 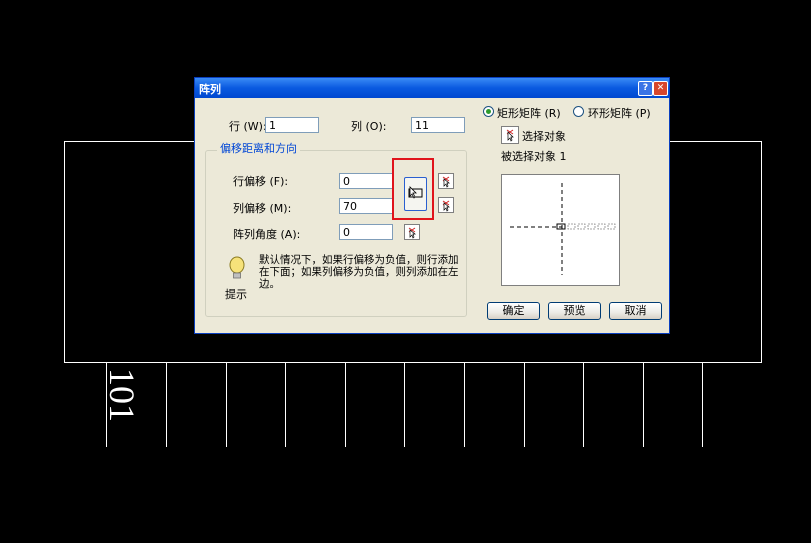 What do you see at coordinates (258, 148) in the screenshot?
I see `offset-group-label: 偏移距离和方向` at bounding box center [258, 148].